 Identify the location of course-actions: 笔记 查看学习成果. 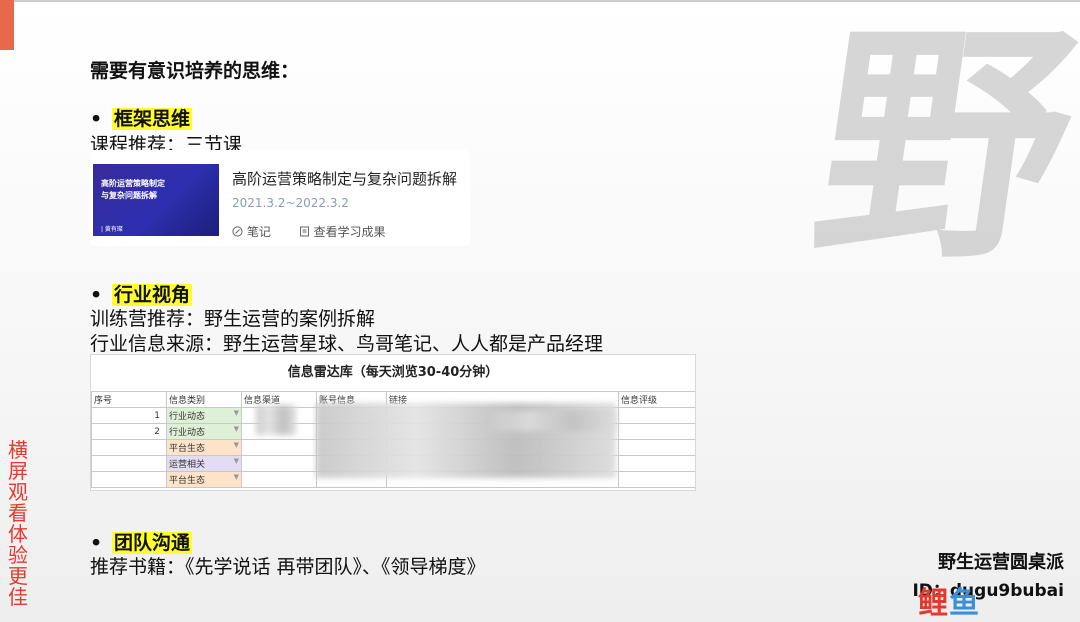
(321, 231).